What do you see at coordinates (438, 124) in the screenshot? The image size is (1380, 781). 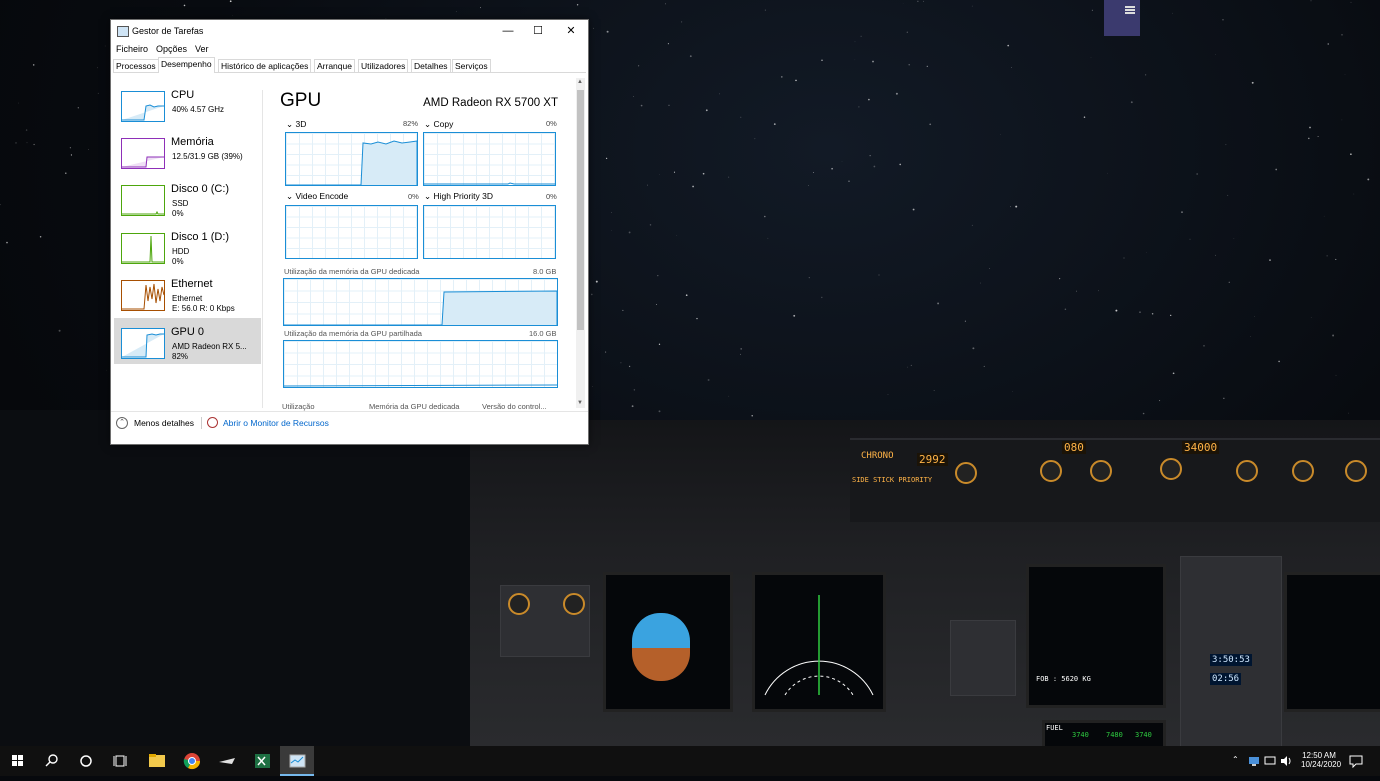 I see `engine-selector-copy: ⌄ Copy` at bounding box center [438, 124].